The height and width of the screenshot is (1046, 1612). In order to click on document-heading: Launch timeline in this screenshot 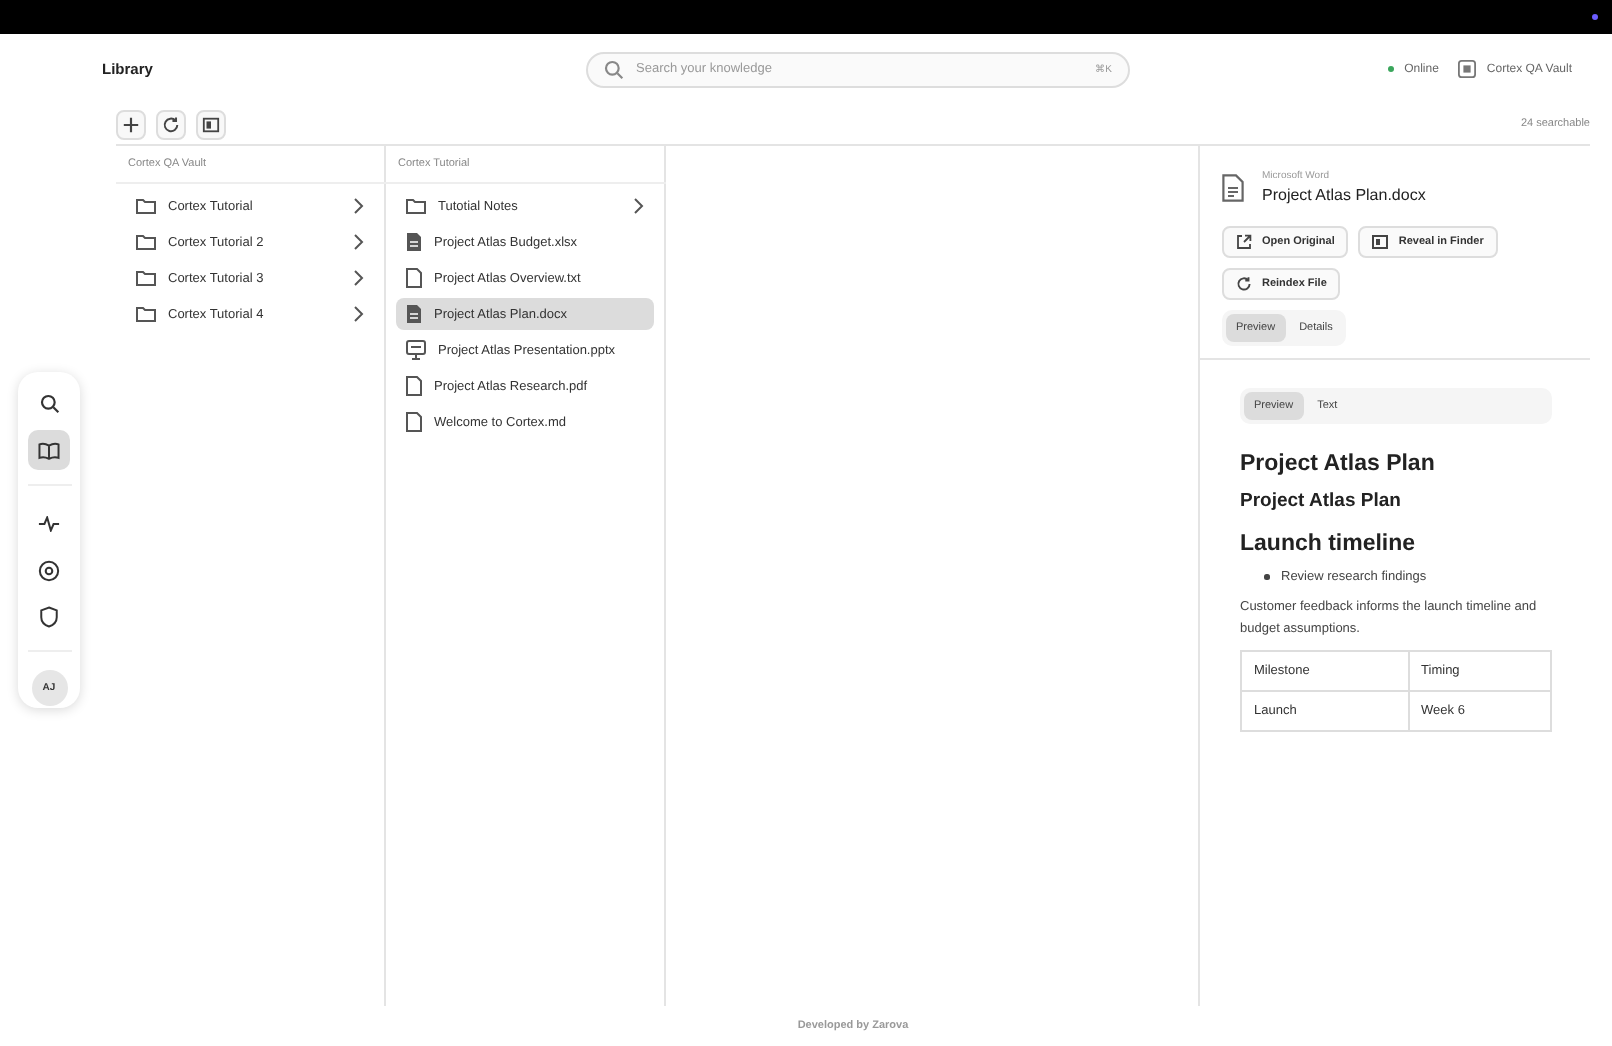, I will do `click(1329, 544)`.